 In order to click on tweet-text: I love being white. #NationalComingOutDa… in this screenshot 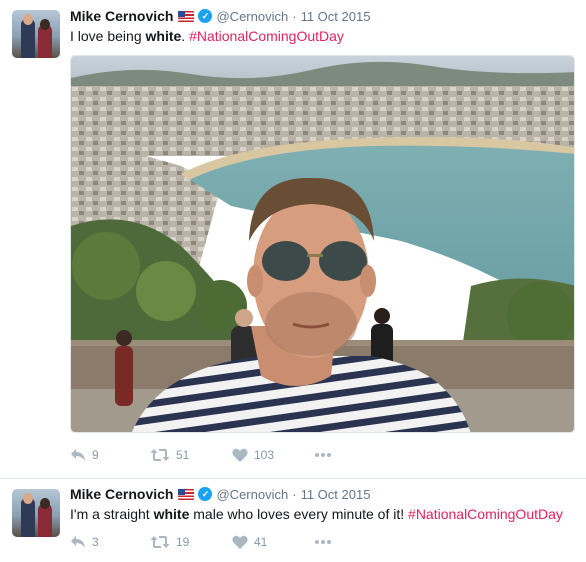, I will do `click(207, 36)`.